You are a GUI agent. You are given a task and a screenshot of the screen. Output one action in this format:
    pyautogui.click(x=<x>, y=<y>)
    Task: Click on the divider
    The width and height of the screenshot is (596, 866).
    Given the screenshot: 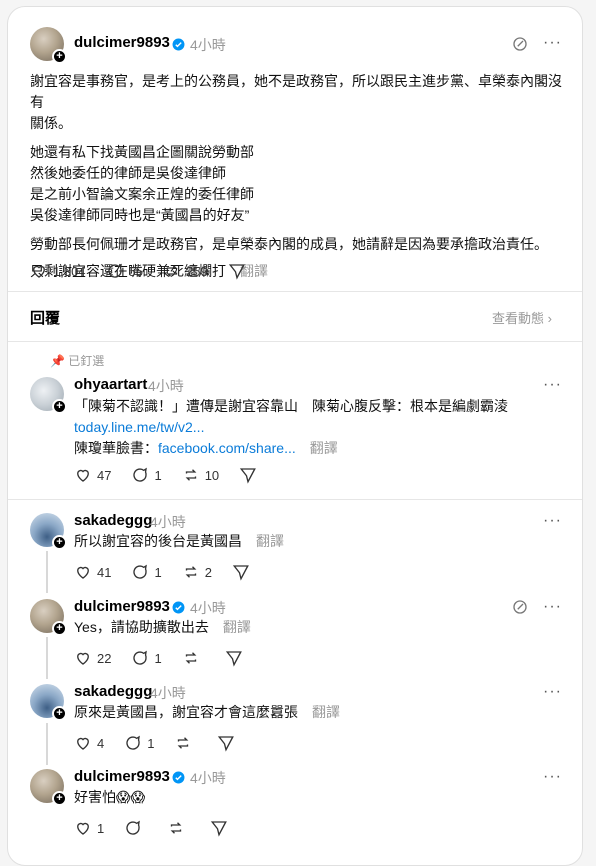 What is the action you would take?
    pyautogui.click(x=295, y=291)
    